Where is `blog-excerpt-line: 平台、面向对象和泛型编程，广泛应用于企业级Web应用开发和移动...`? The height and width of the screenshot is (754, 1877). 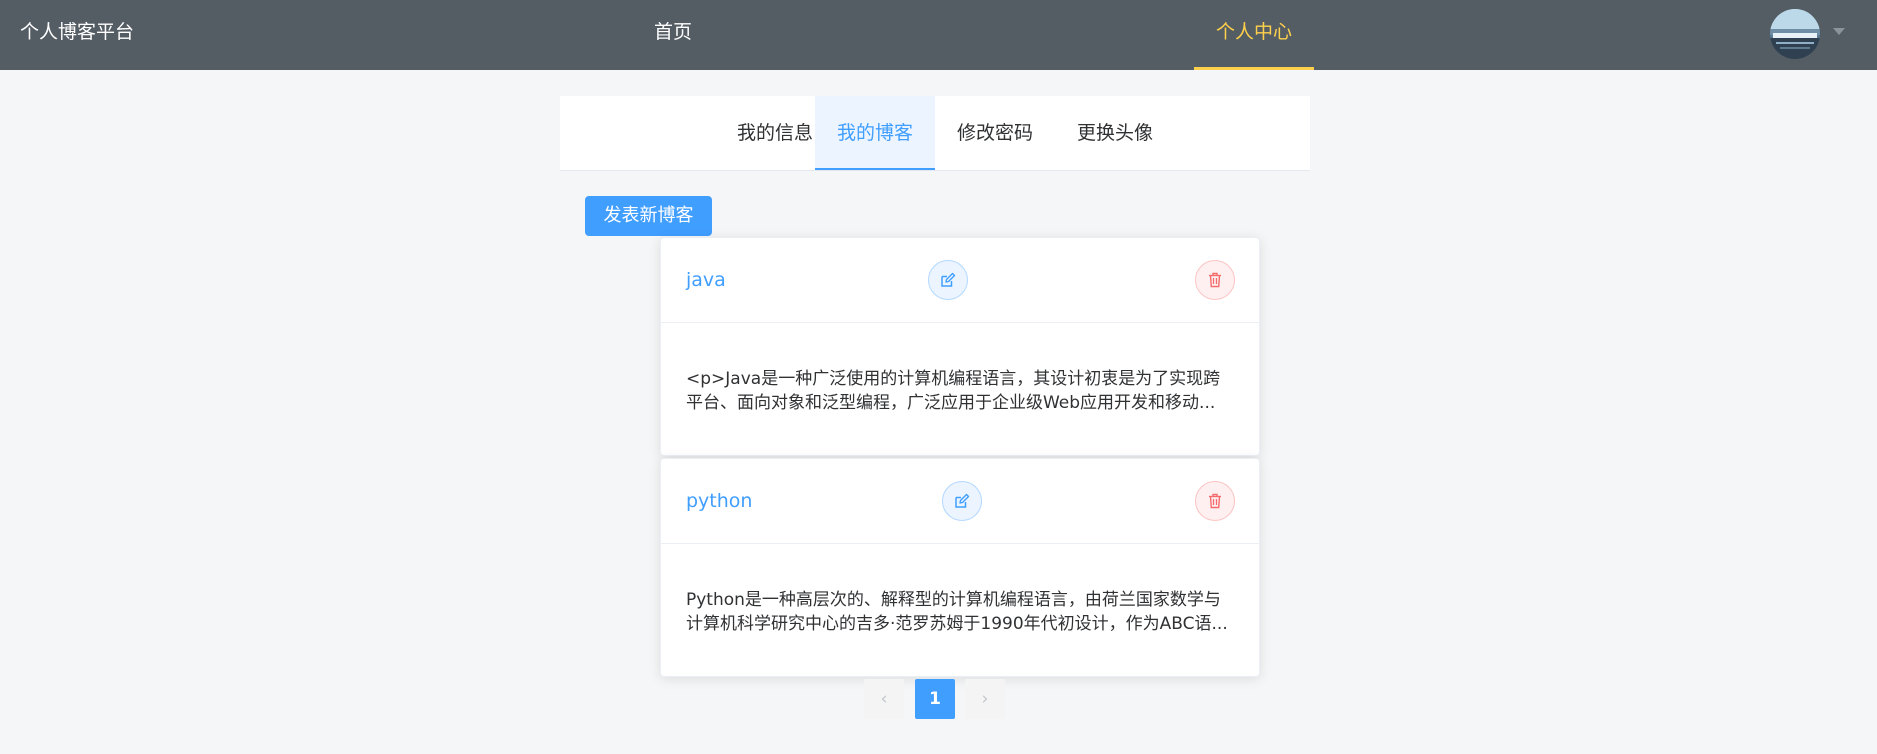
blog-excerpt-line: 平台、面向对象和泛型编程，广泛应用于企业级Web应用开发和移动... is located at coordinates (951, 403).